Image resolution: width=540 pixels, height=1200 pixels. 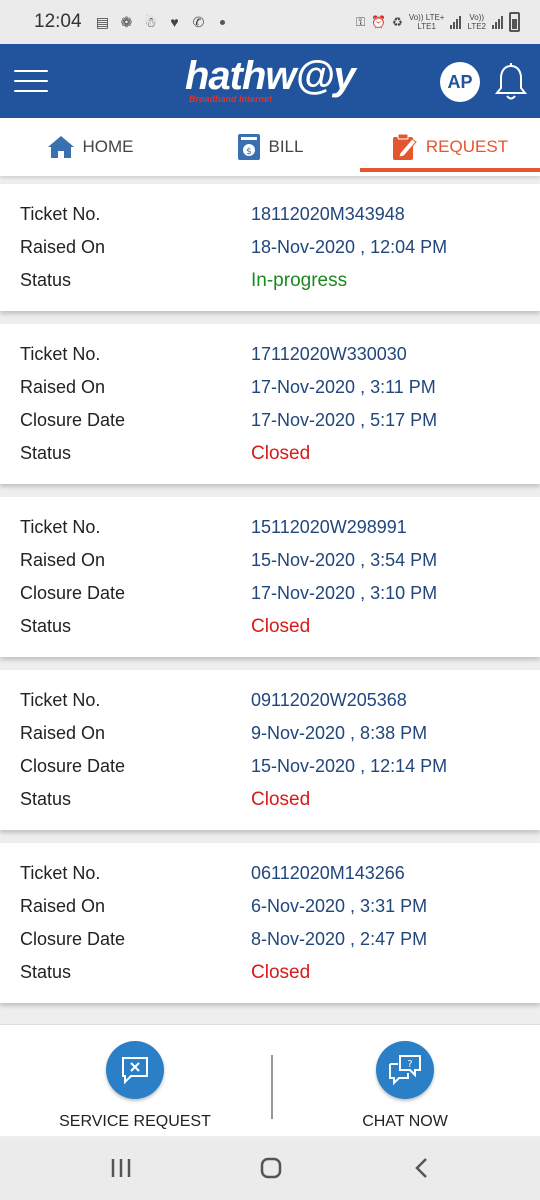 What do you see at coordinates (343, 387) in the screenshot?
I see `raised-on-value: 17-Nov-2020 , 3:11 PM` at bounding box center [343, 387].